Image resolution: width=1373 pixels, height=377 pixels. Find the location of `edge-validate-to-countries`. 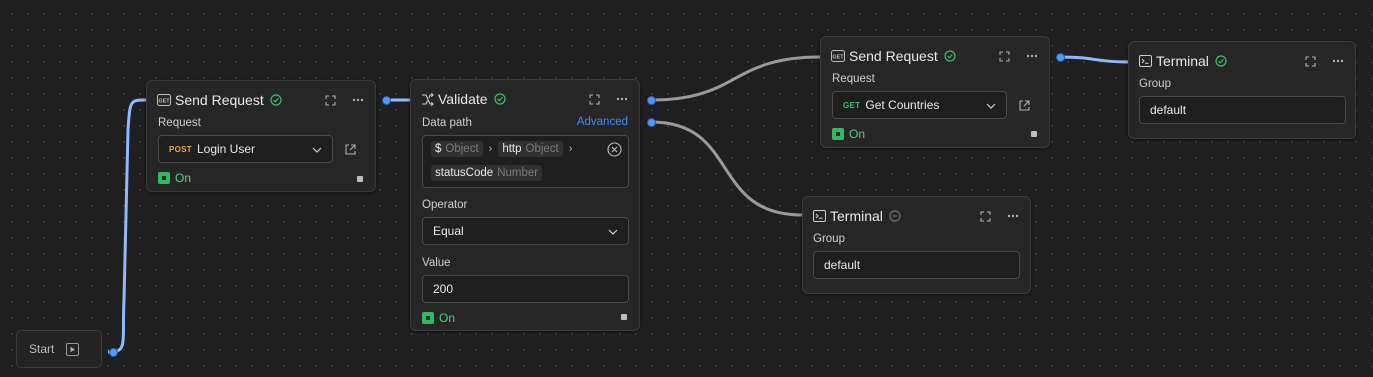

edge-validate-to-countries is located at coordinates (735, 78).